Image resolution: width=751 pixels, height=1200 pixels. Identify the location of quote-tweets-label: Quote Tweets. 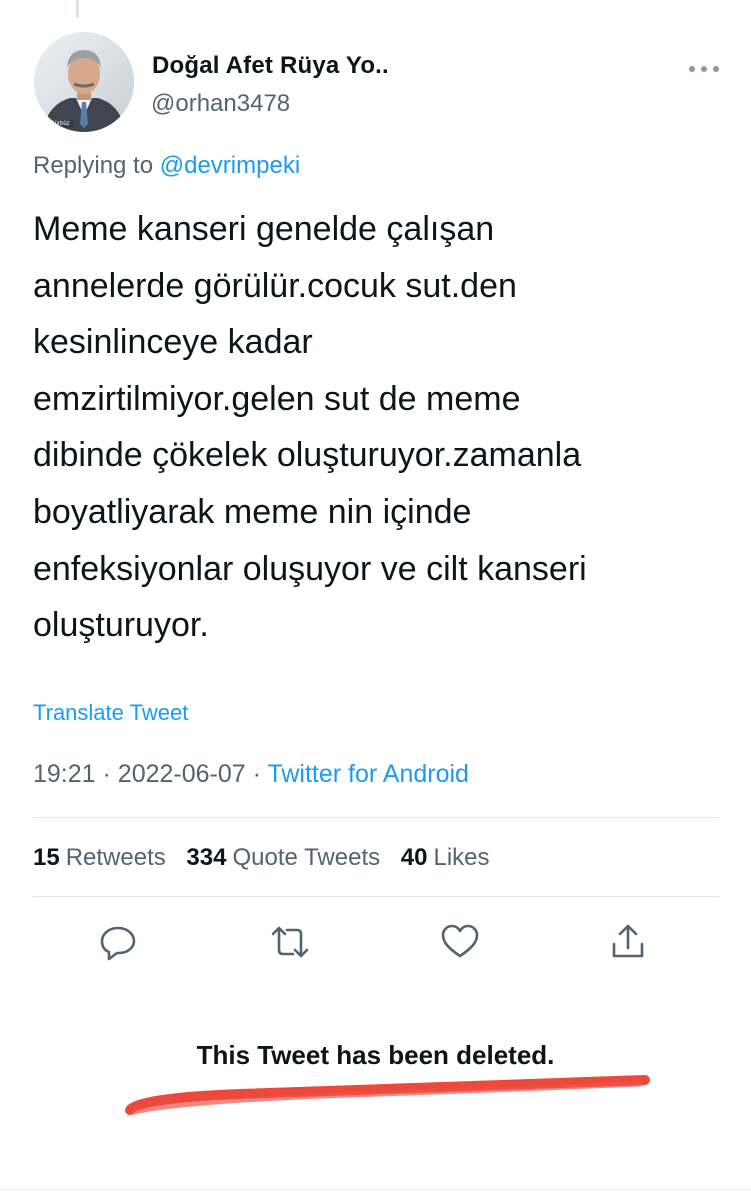
(306, 857).